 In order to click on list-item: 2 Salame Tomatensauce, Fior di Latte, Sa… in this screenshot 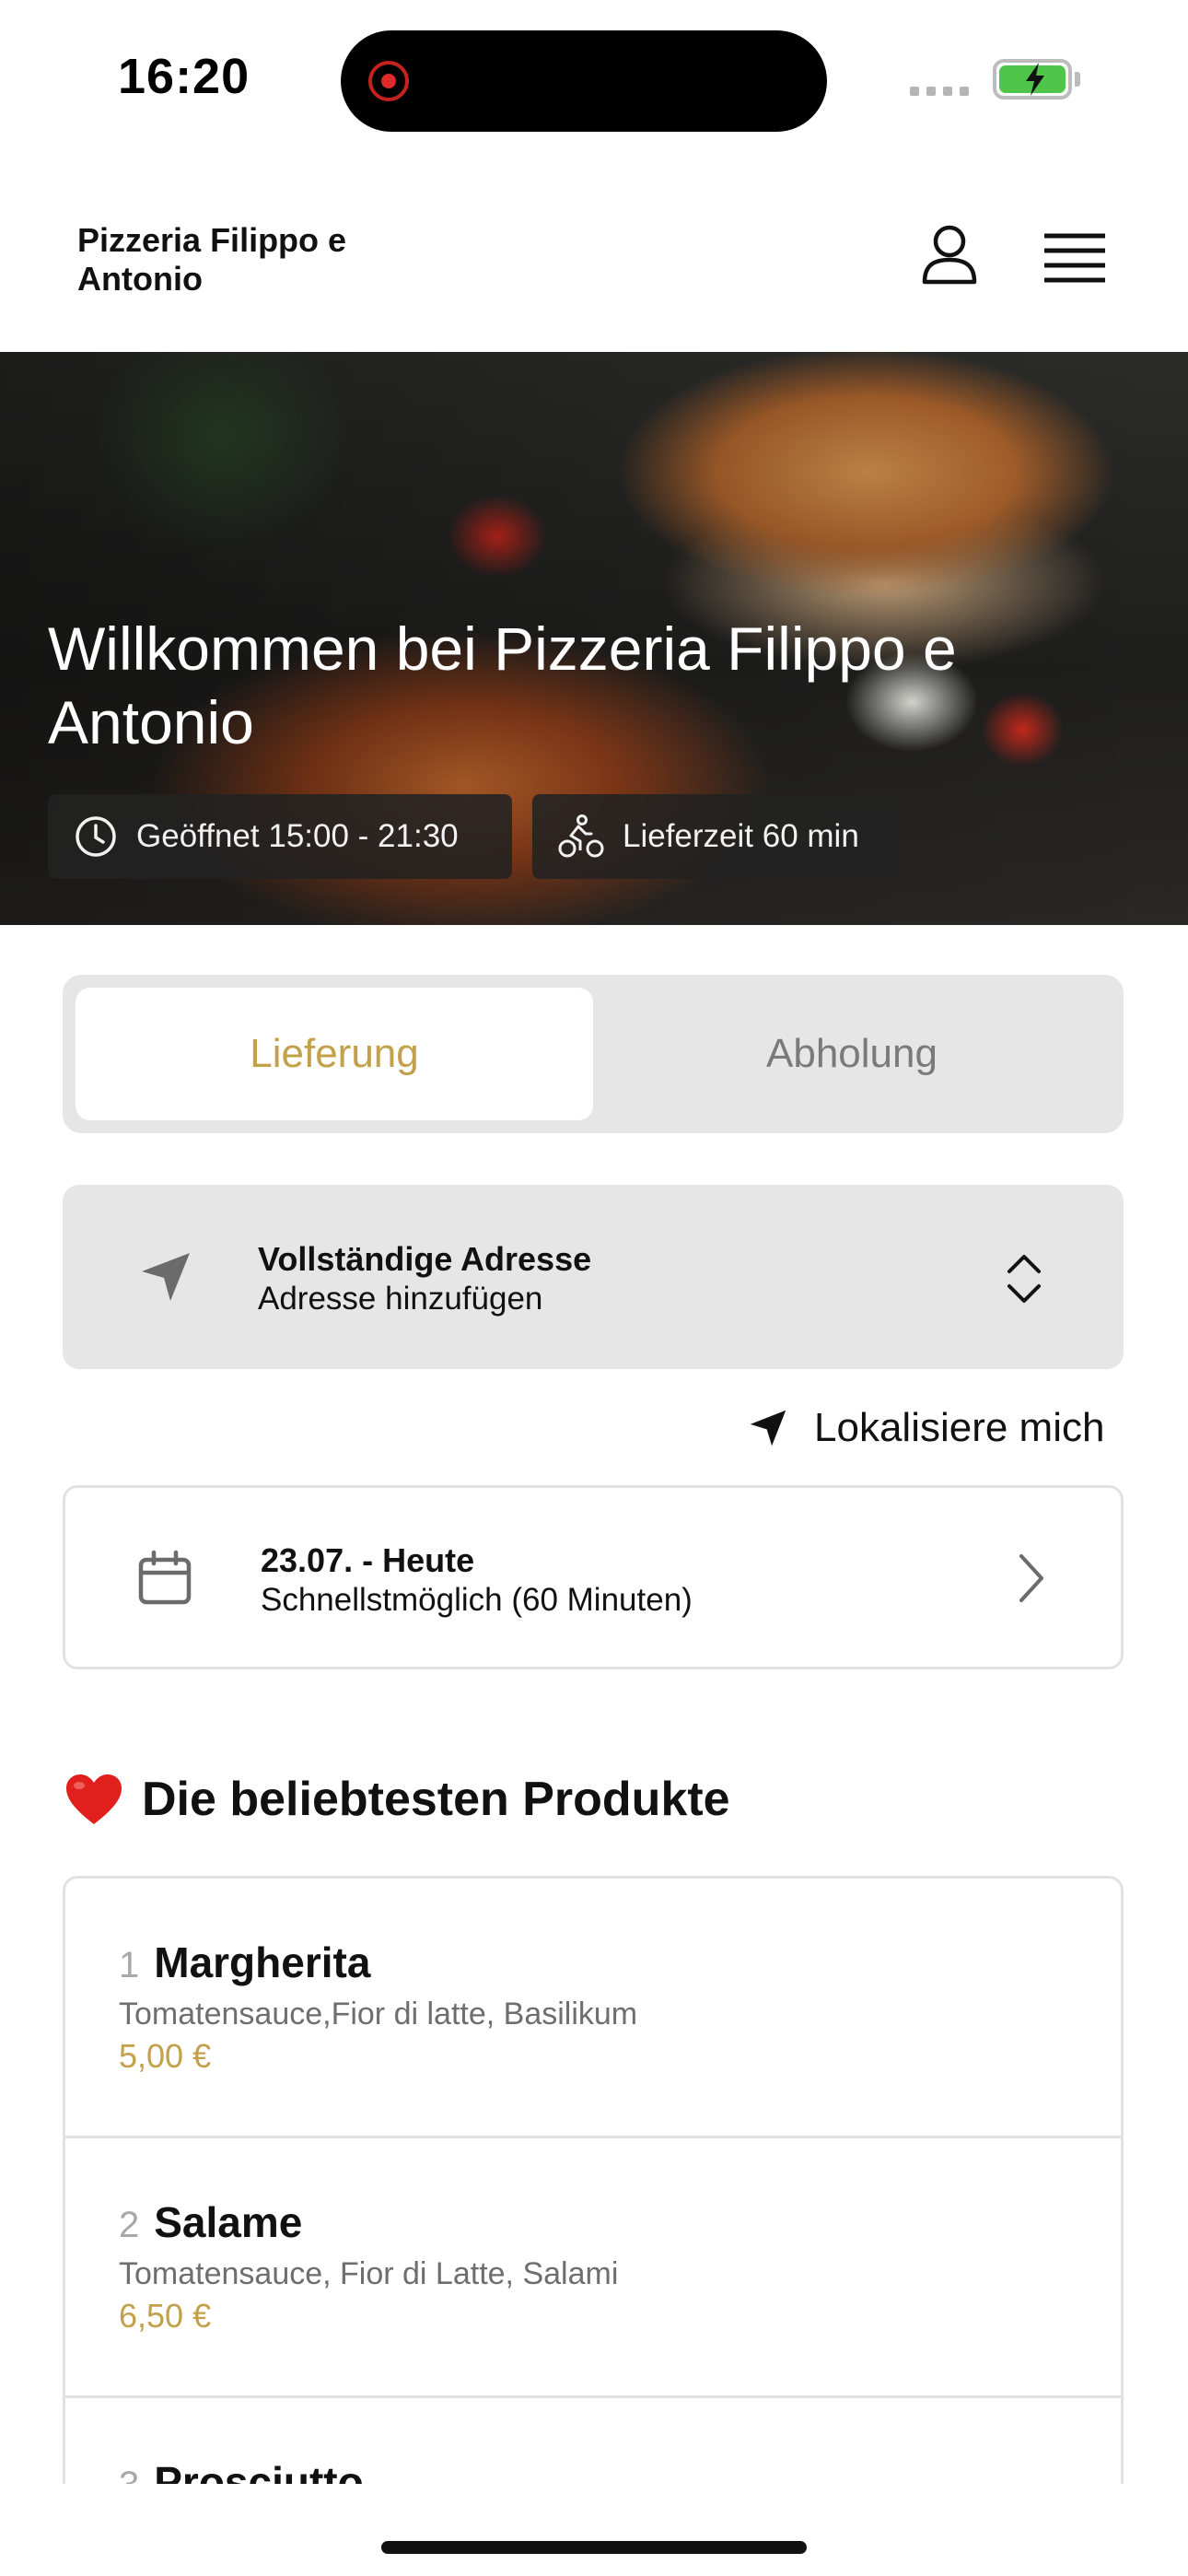, I will do `click(593, 2268)`.